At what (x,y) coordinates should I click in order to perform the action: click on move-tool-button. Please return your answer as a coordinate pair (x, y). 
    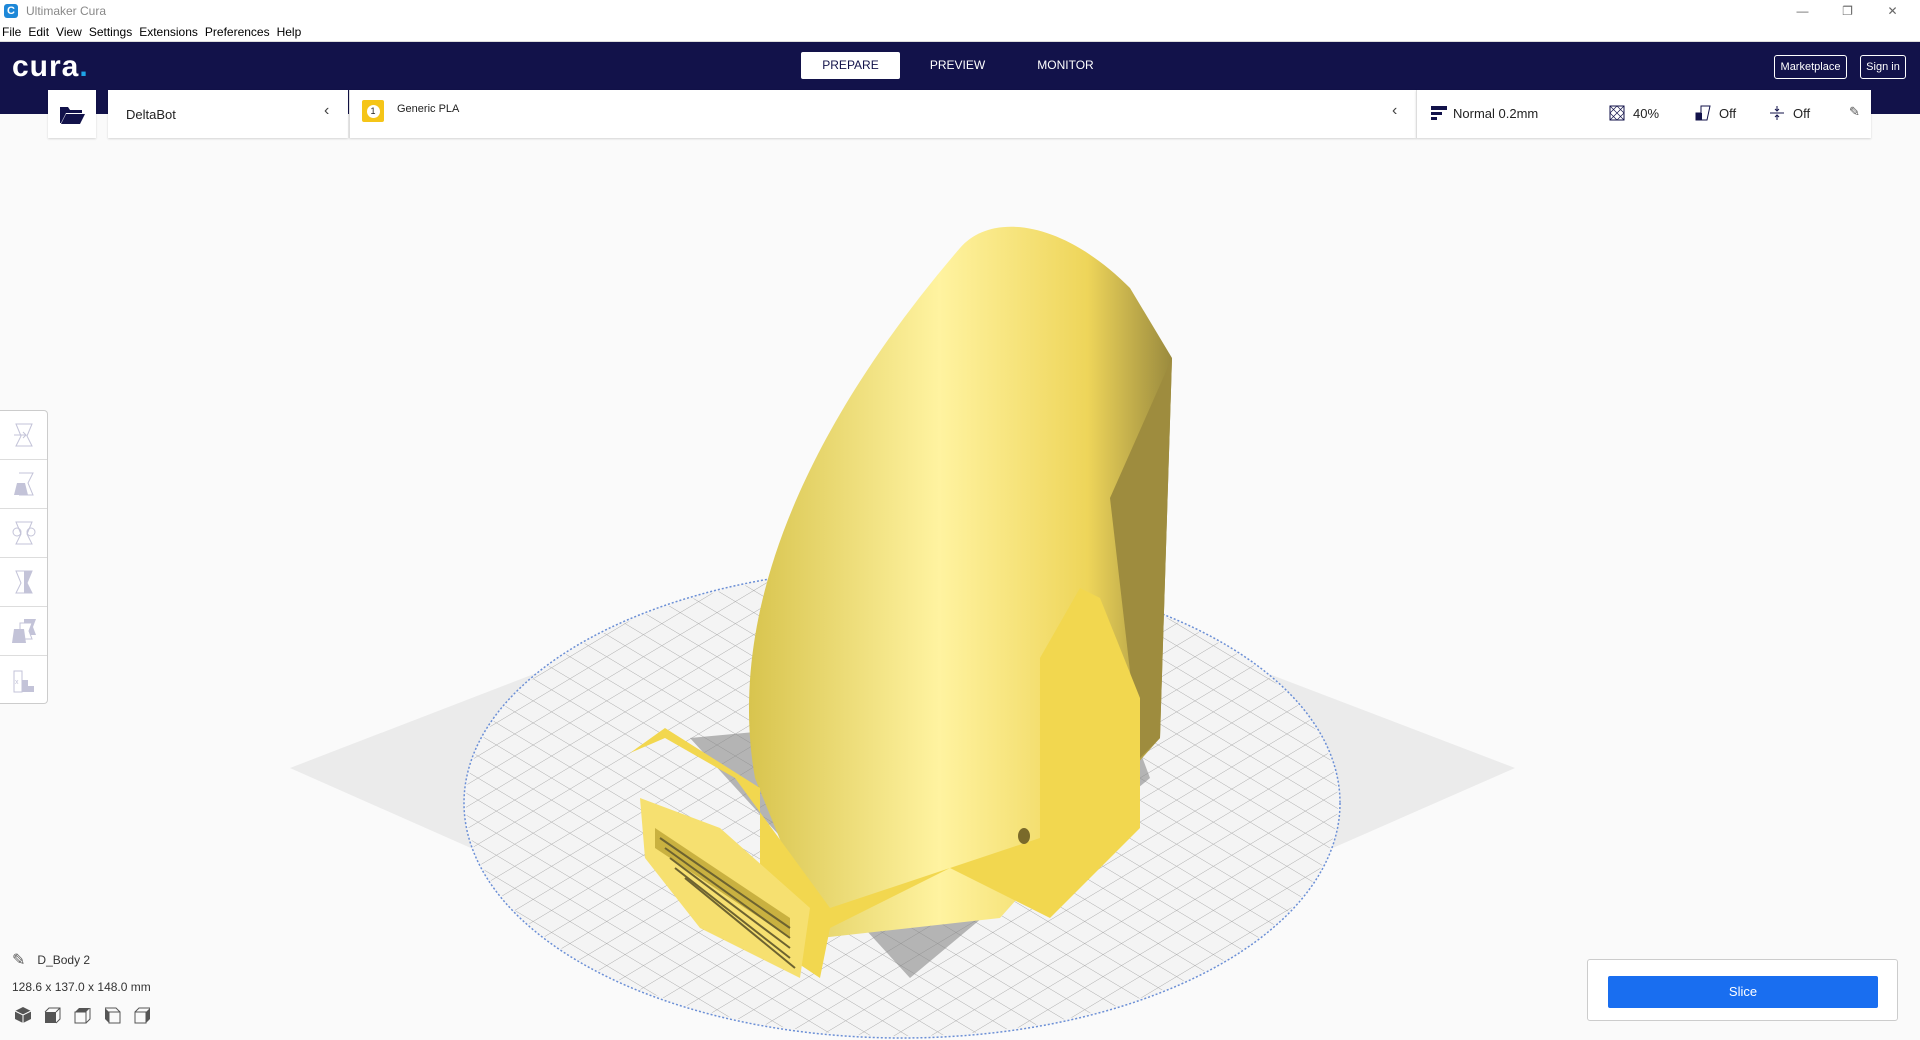
    Looking at the image, I should click on (23, 435).